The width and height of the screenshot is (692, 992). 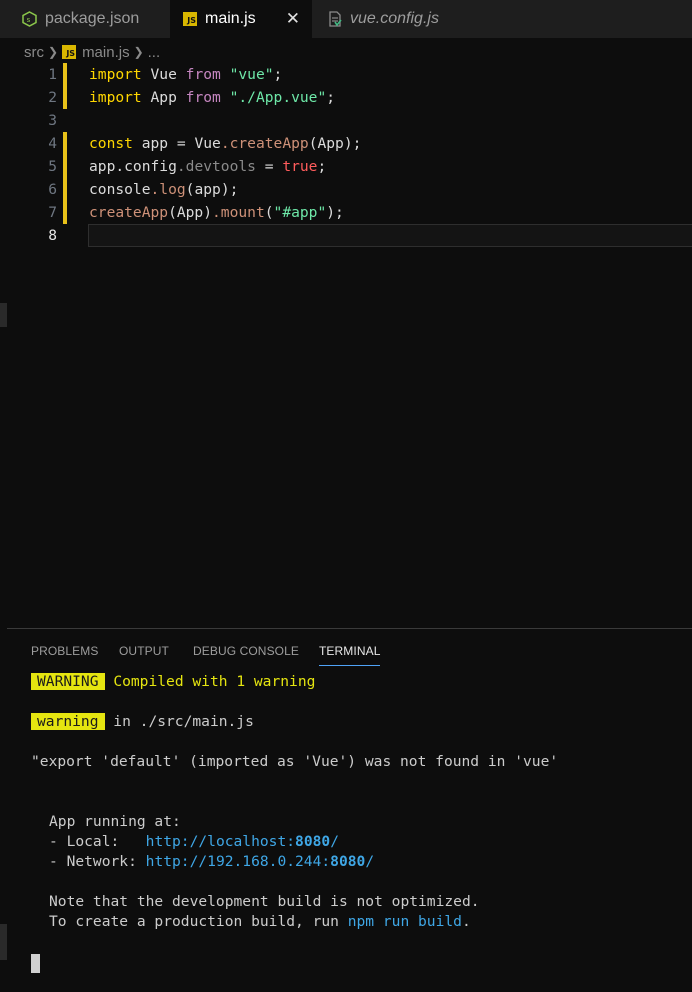 What do you see at coordinates (190, 212) in the screenshot?
I see `code-token: (App)` at bounding box center [190, 212].